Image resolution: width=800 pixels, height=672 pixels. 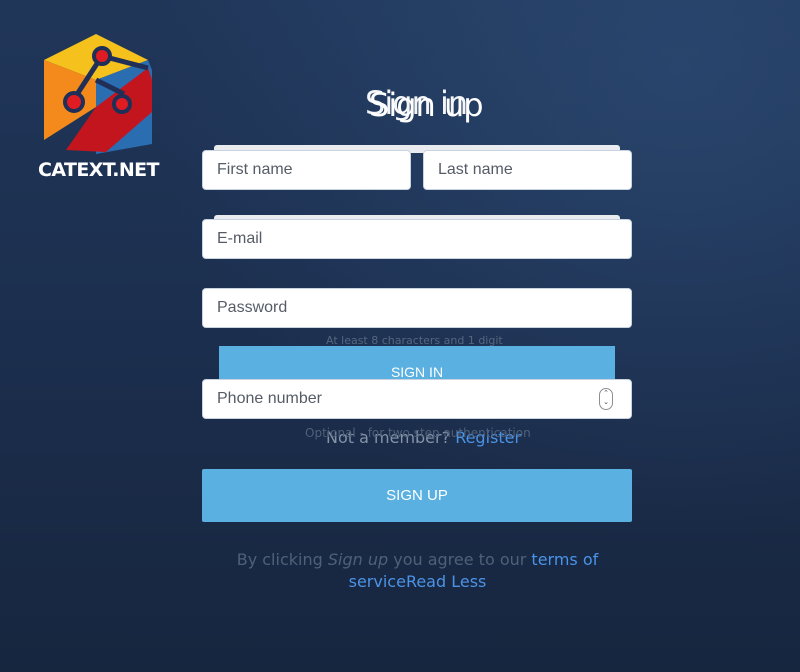 What do you see at coordinates (446, 581) in the screenshot?
I see `read-less-link: Read Less` at bounding box center [446, 581].